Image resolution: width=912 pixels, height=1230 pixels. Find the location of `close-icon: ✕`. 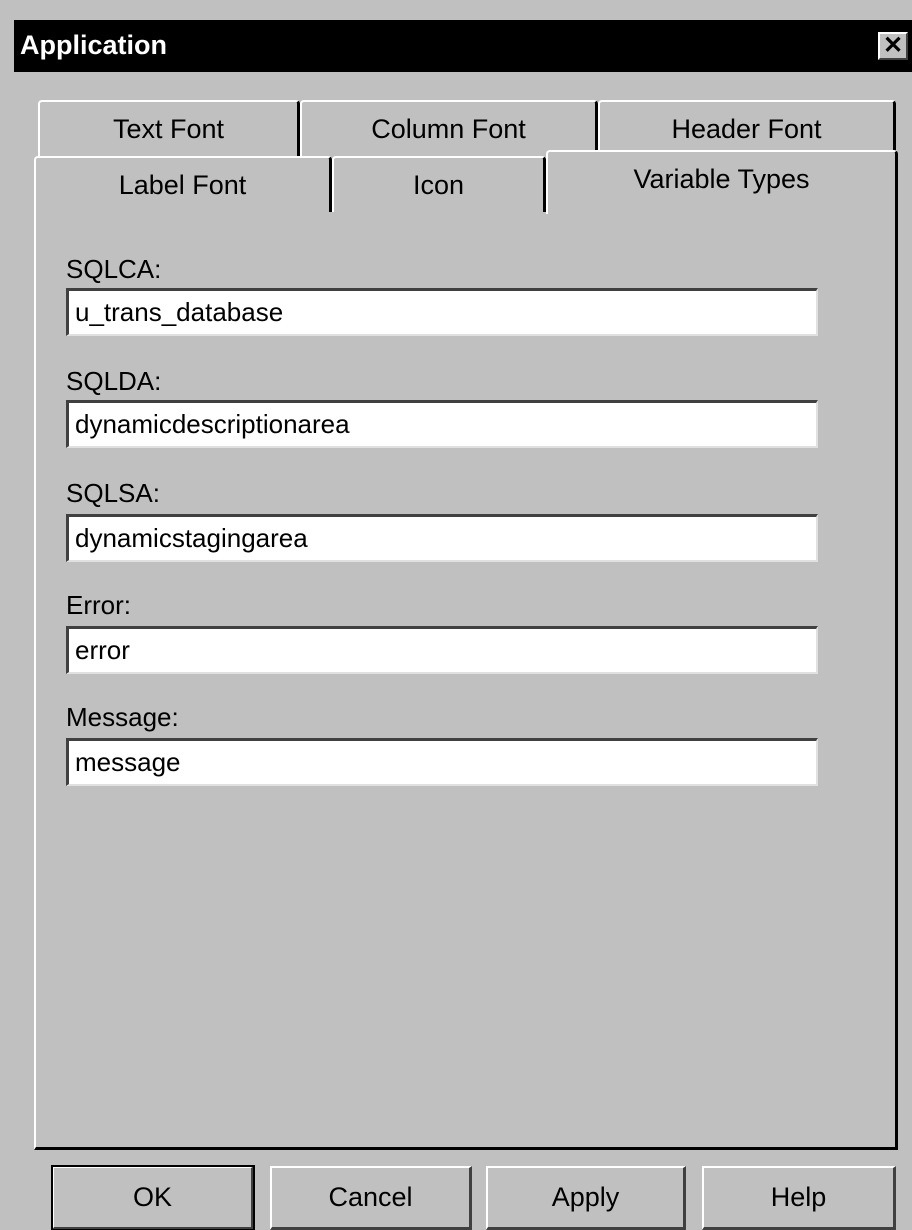

close-icon: ✕ is located at coordinates (893, 45).